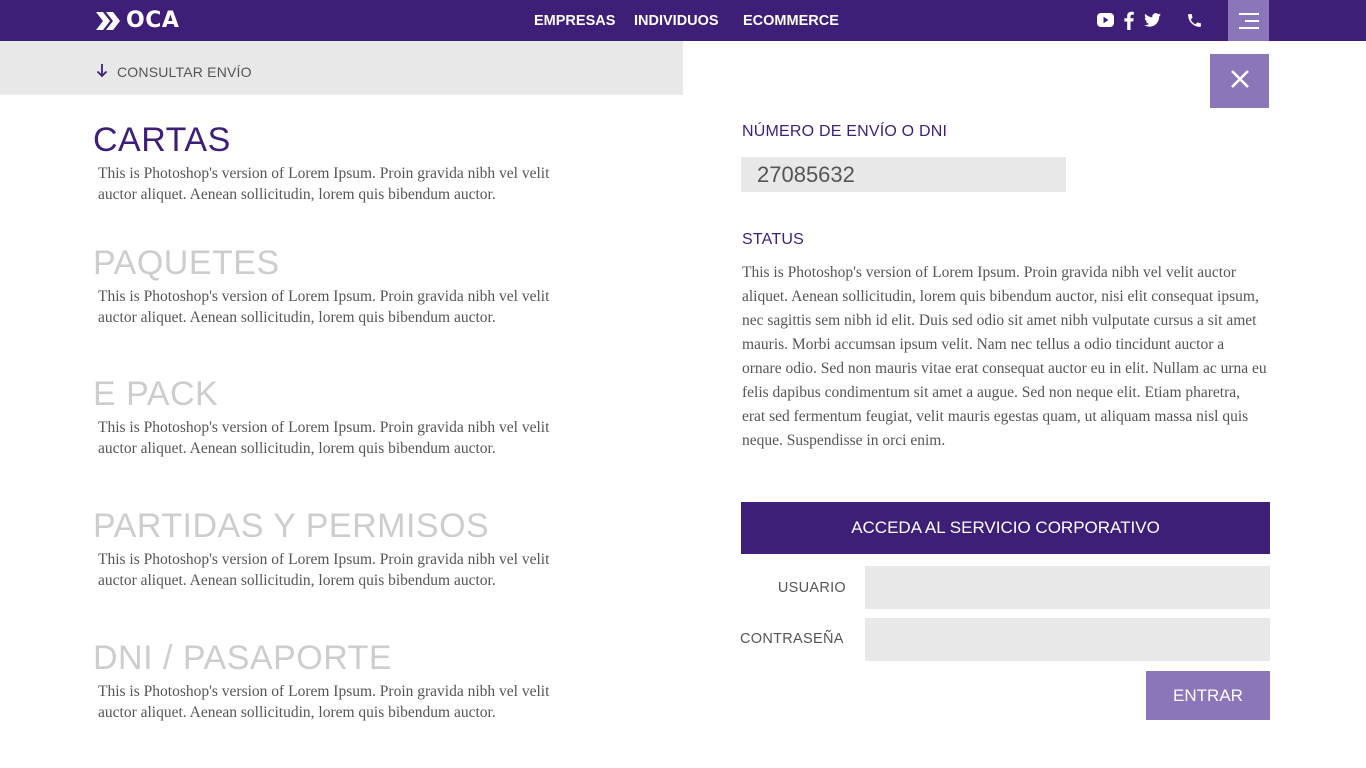 This screenshot has width=1366, height=768. Describe the element at coordinates (1129, 20) in the screenshot. I see `facebook-icon` at that location.